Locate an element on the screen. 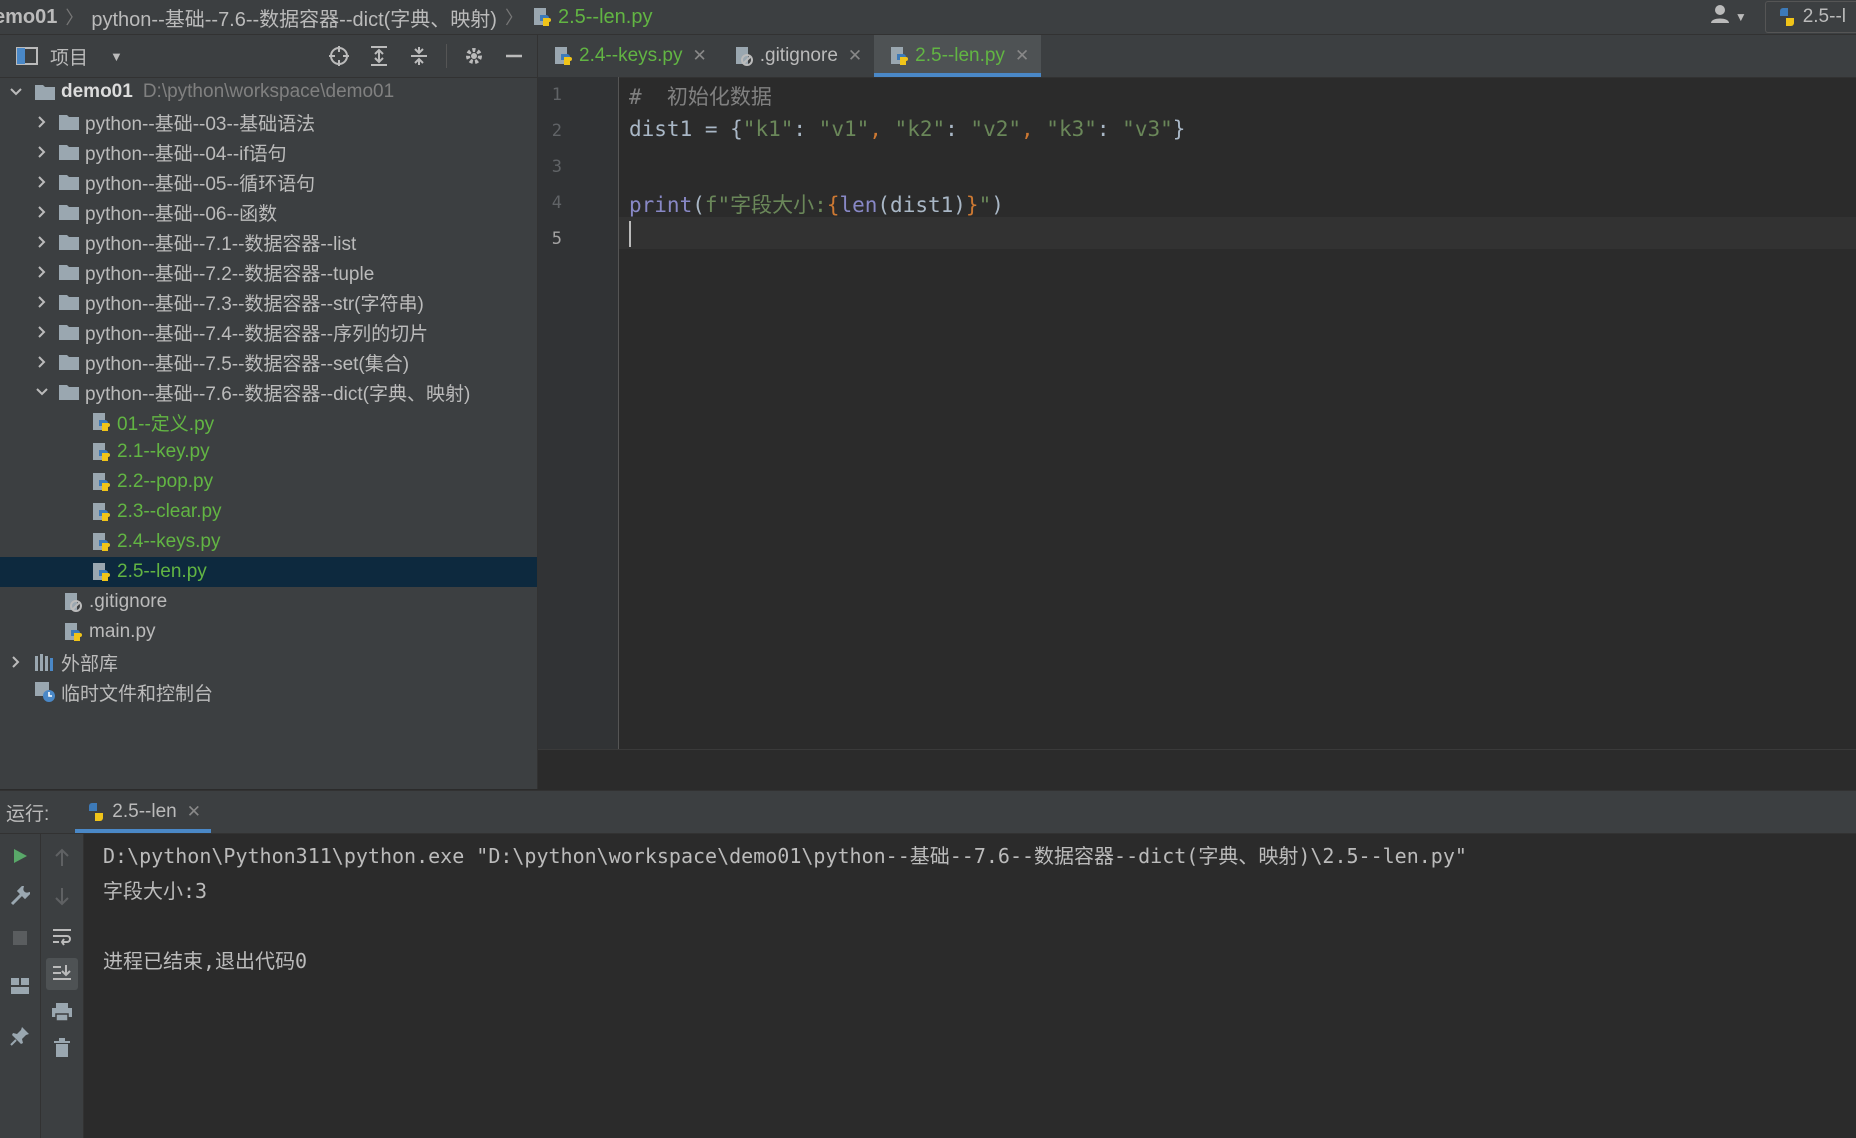 The image size is (1856, 1138). tree-file: .gitignore is located at coordinates (268, 602).